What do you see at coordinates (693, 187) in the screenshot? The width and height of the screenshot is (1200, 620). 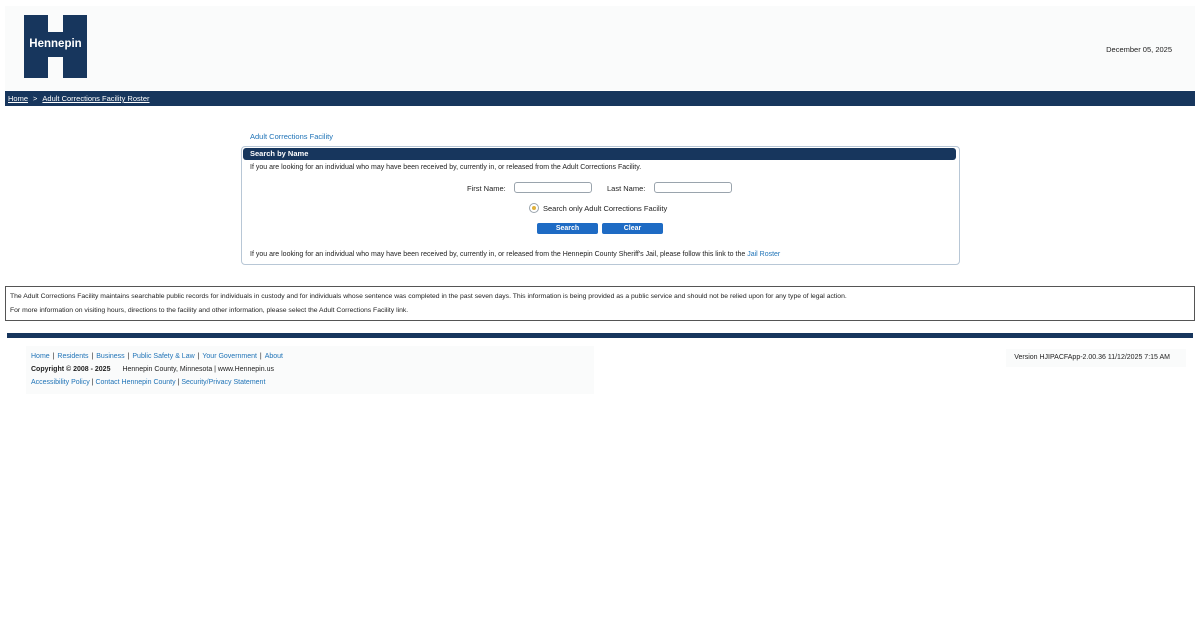 I see `last-name-input` at bounding box center [693, 187].